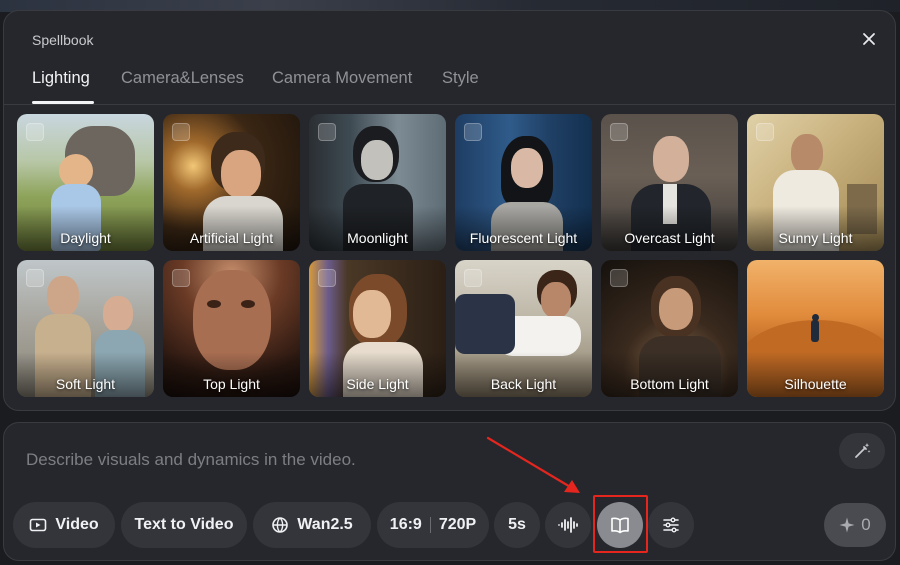 The image size is (900, 565). Describe the element at coordinates (231, 238) in the screenshot. I see `preset-label: Artificial Light` at that location.